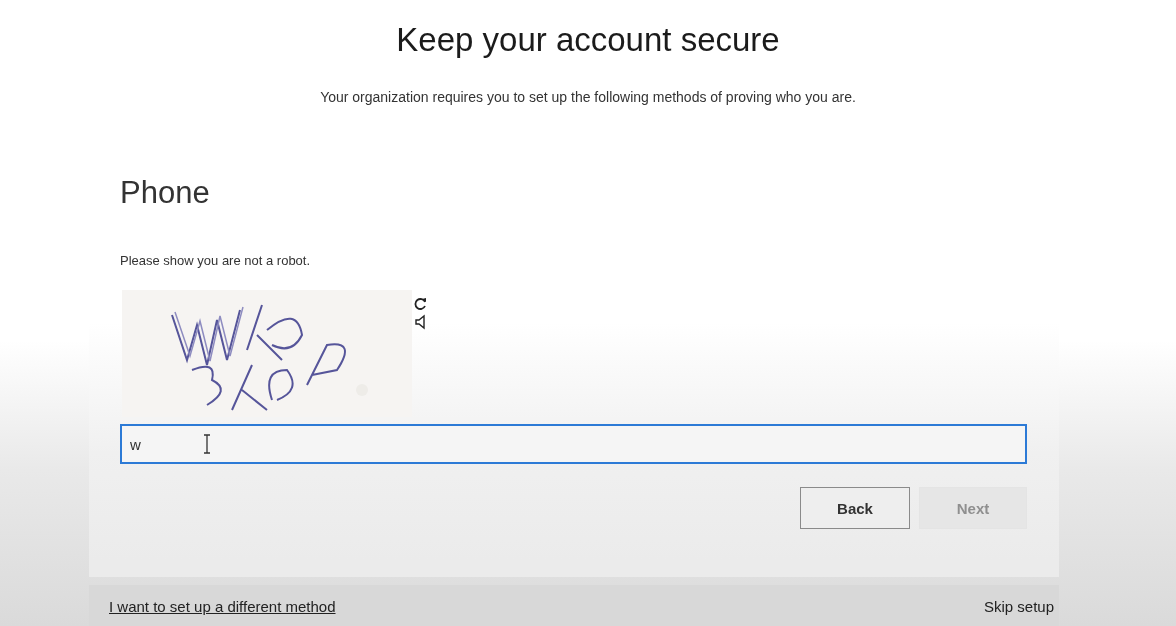 Image resolution: width=1176 pixels, height=626 pixels. What do you see at coordinates (207, 444) in the screenshot?
I see `text-cursor-icon` at bounding box center [207, 444].